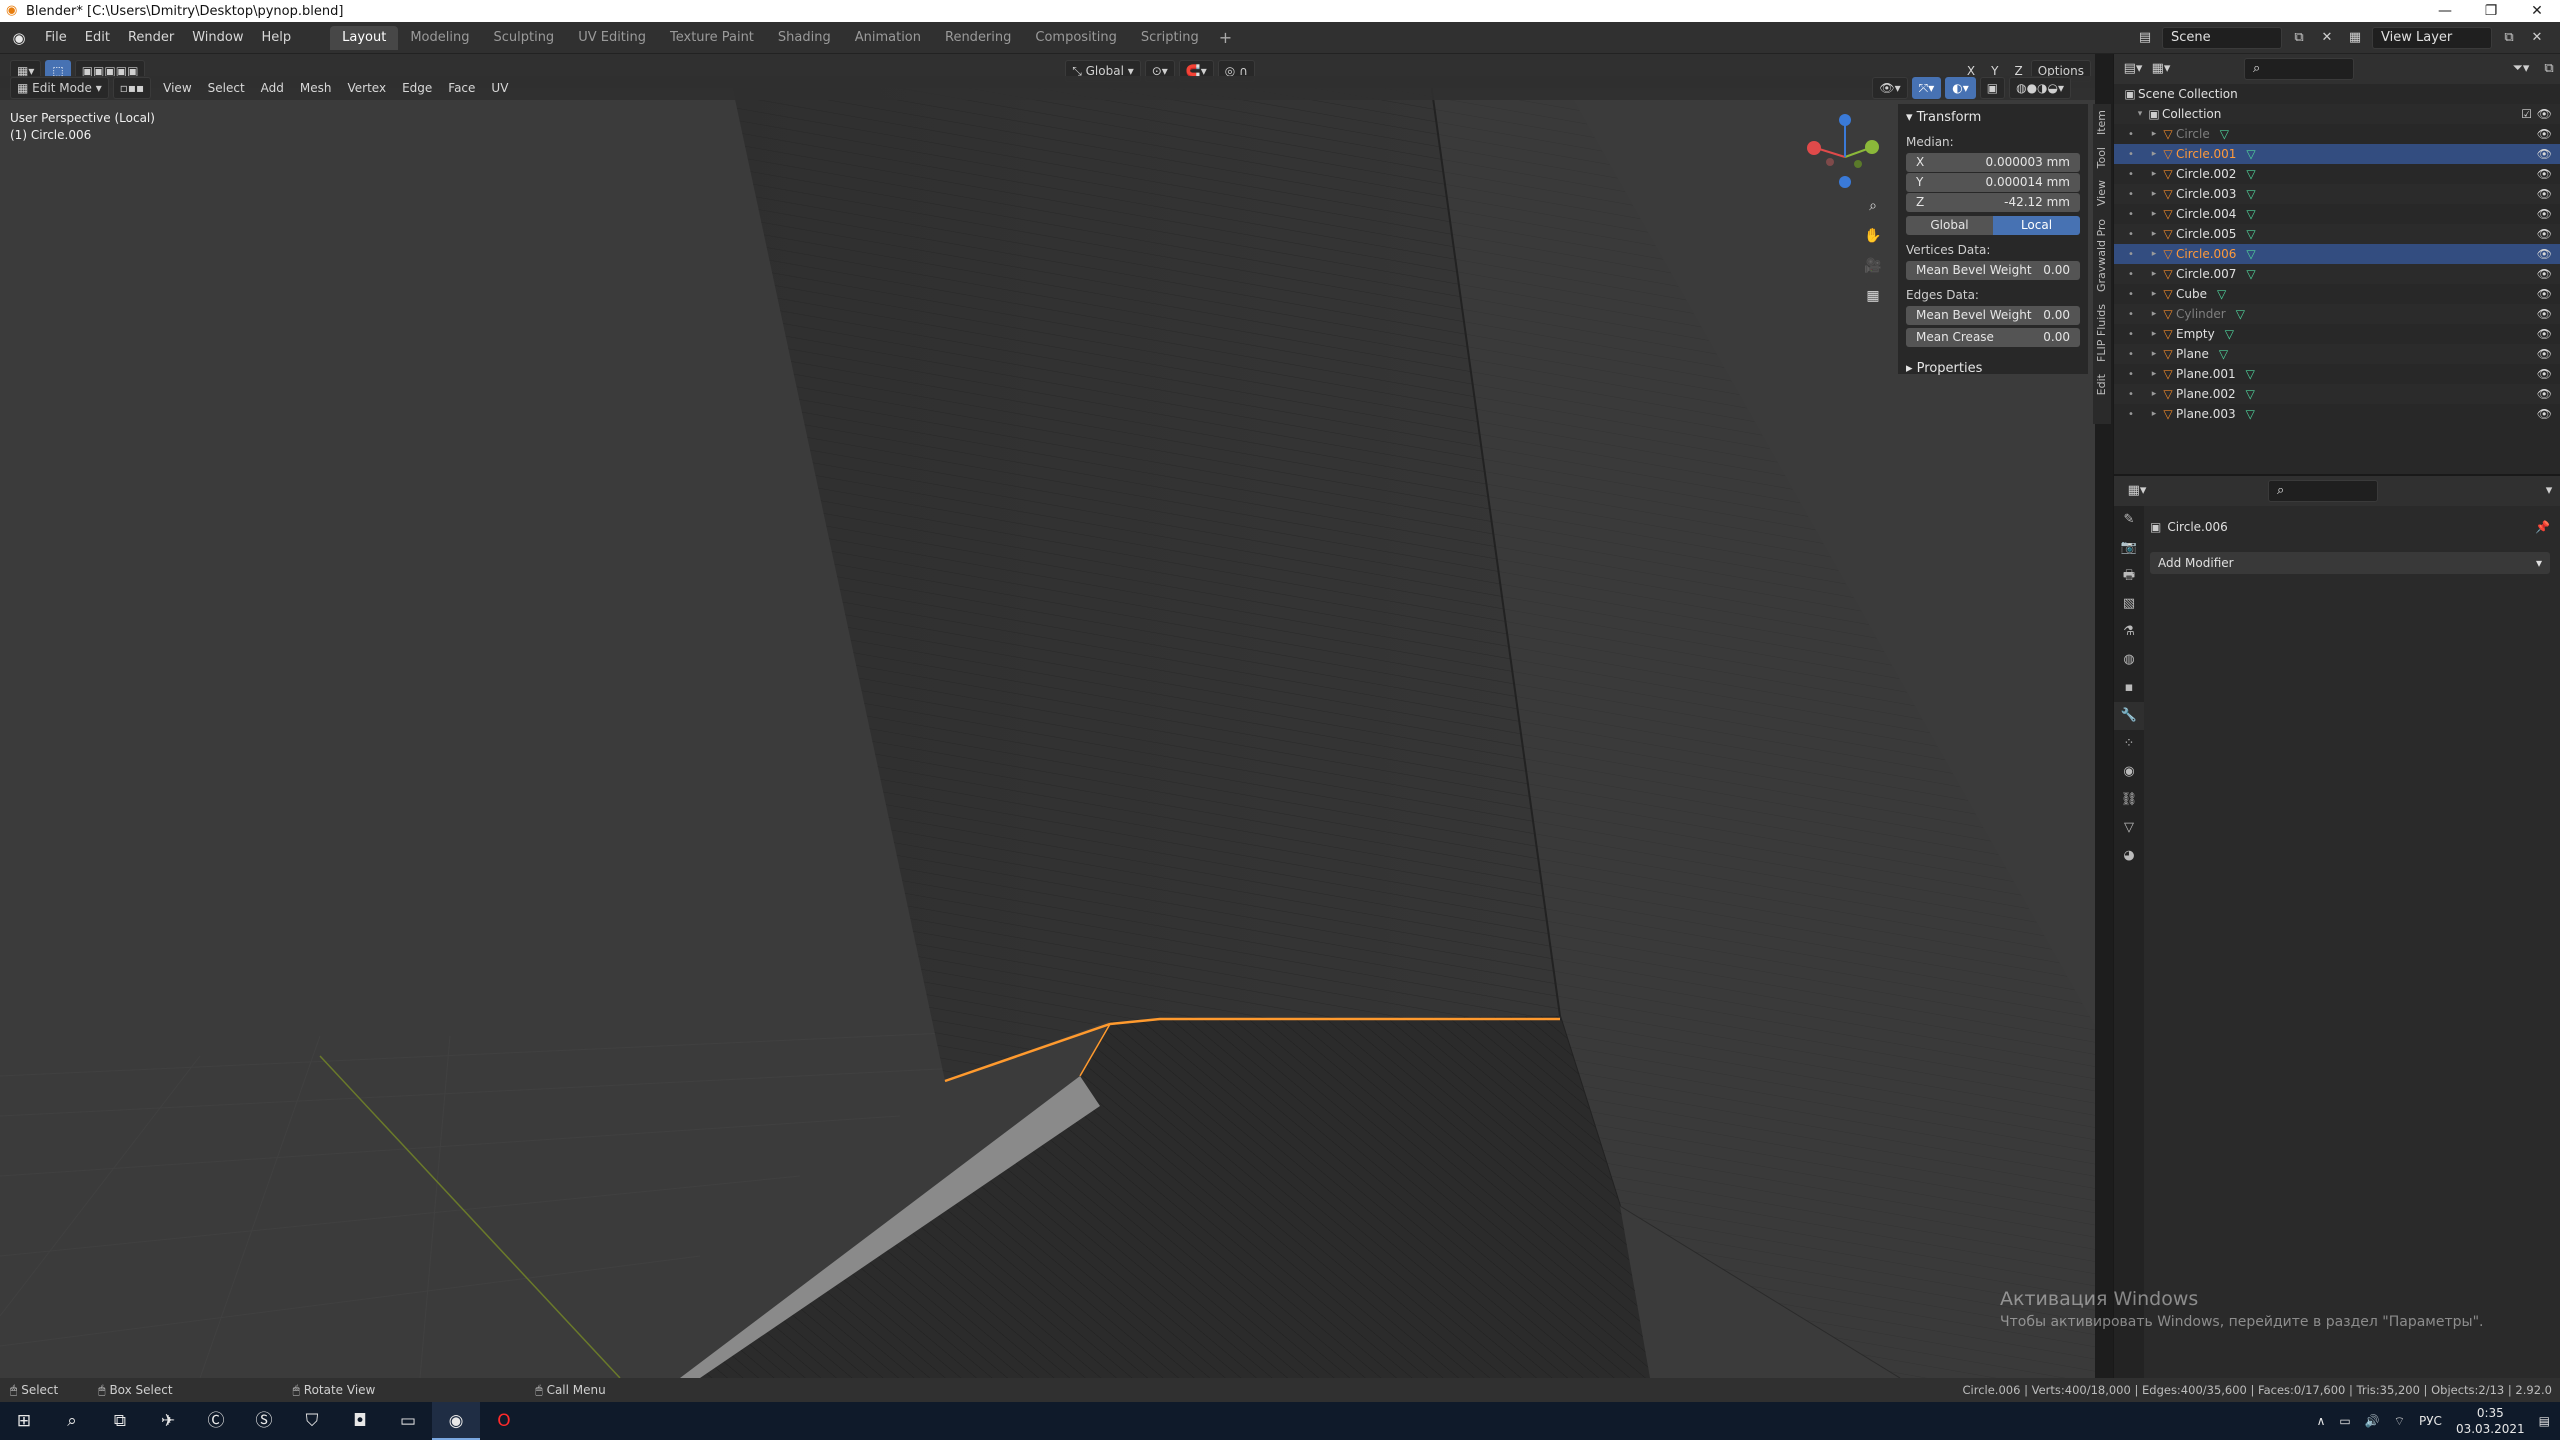  I want to click on menu-help: Help, so click(277, 38).